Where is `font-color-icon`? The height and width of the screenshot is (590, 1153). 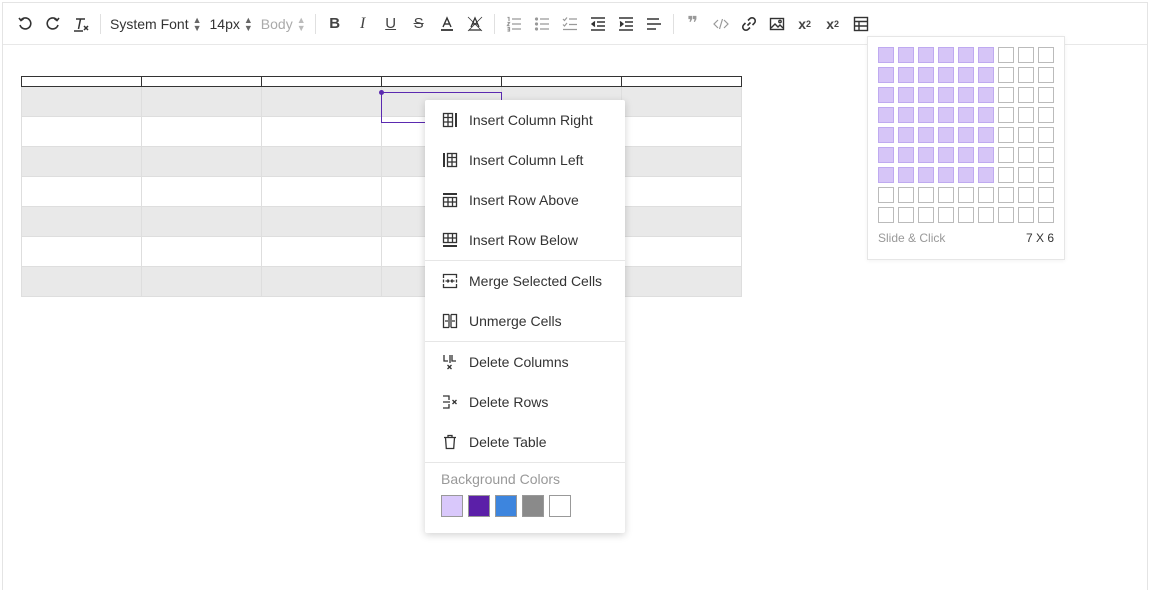
font-color-icon is located at coordinates (447, 24).